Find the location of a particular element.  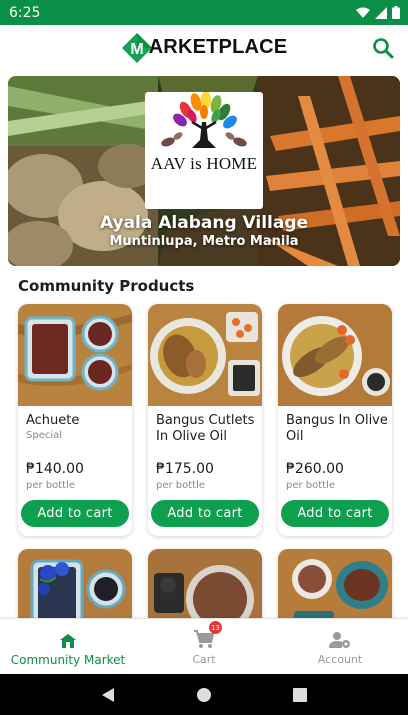

product-name: Bangus In Olive Oil is located at coordinates (337, 428).